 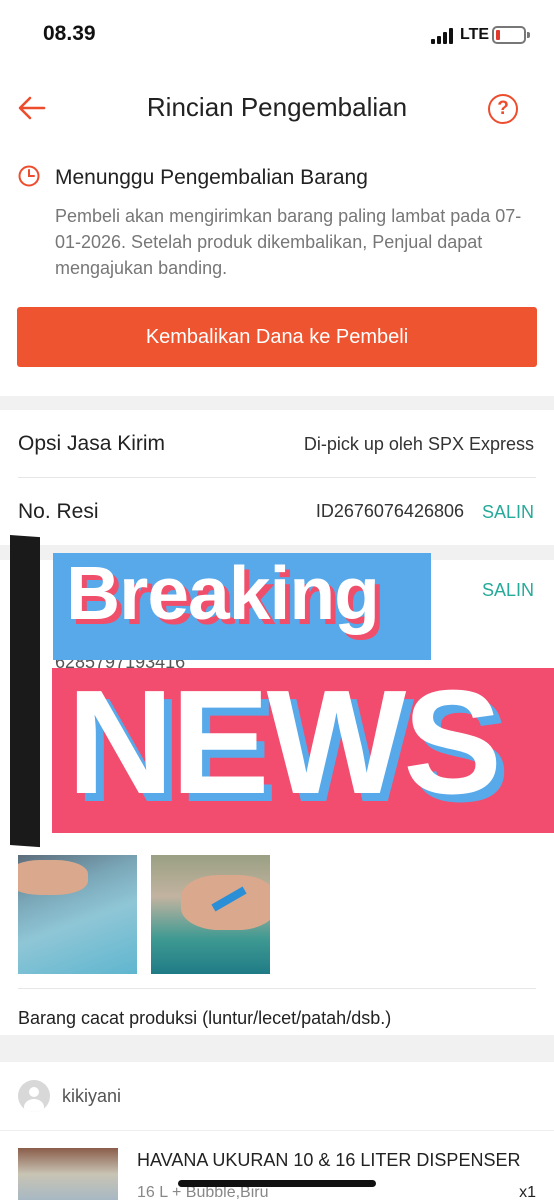 What do you see at coordinates (277, 1183) in the screenshot?
I see `home-indicator` at bounding box center [277, 1183].